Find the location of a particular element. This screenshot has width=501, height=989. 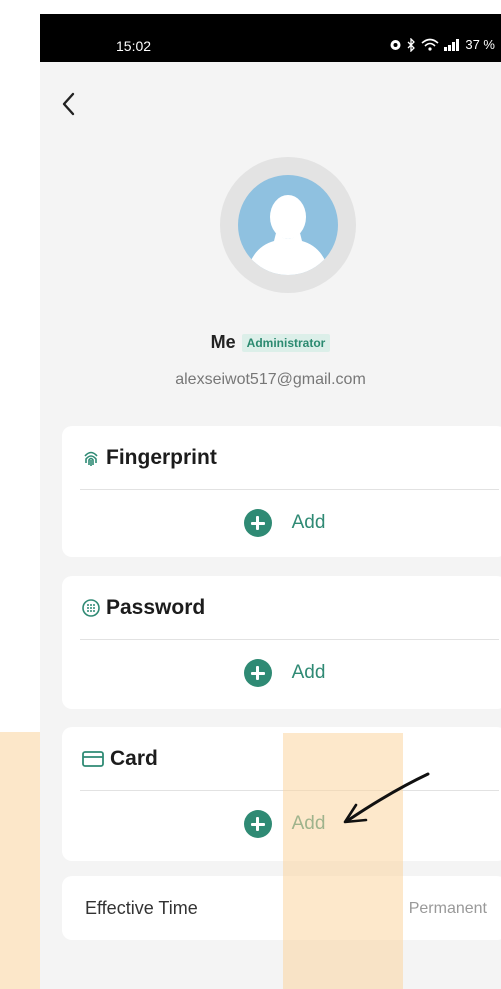

card-section: Card Add is located at coordinates (281, 794).